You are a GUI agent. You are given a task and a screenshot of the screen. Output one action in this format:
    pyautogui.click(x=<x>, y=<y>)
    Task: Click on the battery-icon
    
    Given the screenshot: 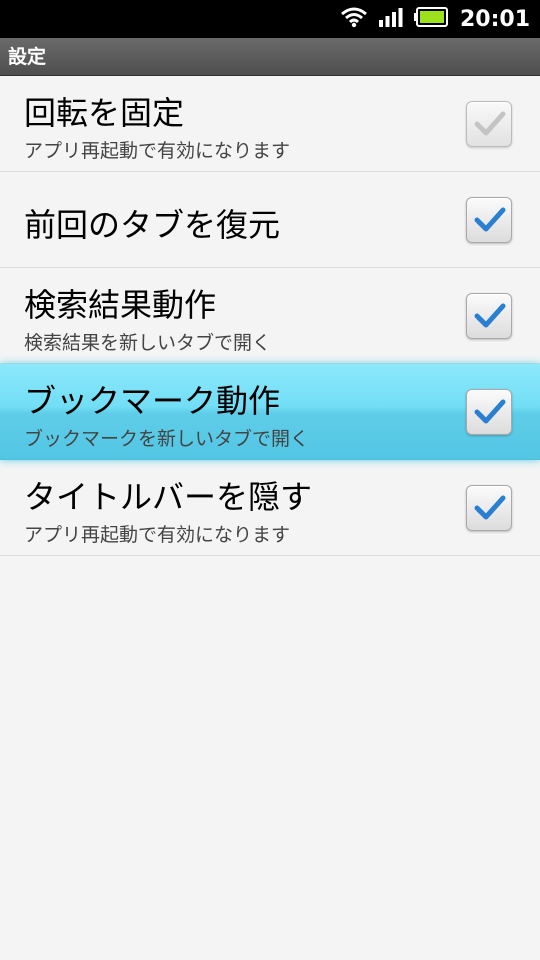 What is the action you would take?
    pyautogui.click(x=430, y=19)
    